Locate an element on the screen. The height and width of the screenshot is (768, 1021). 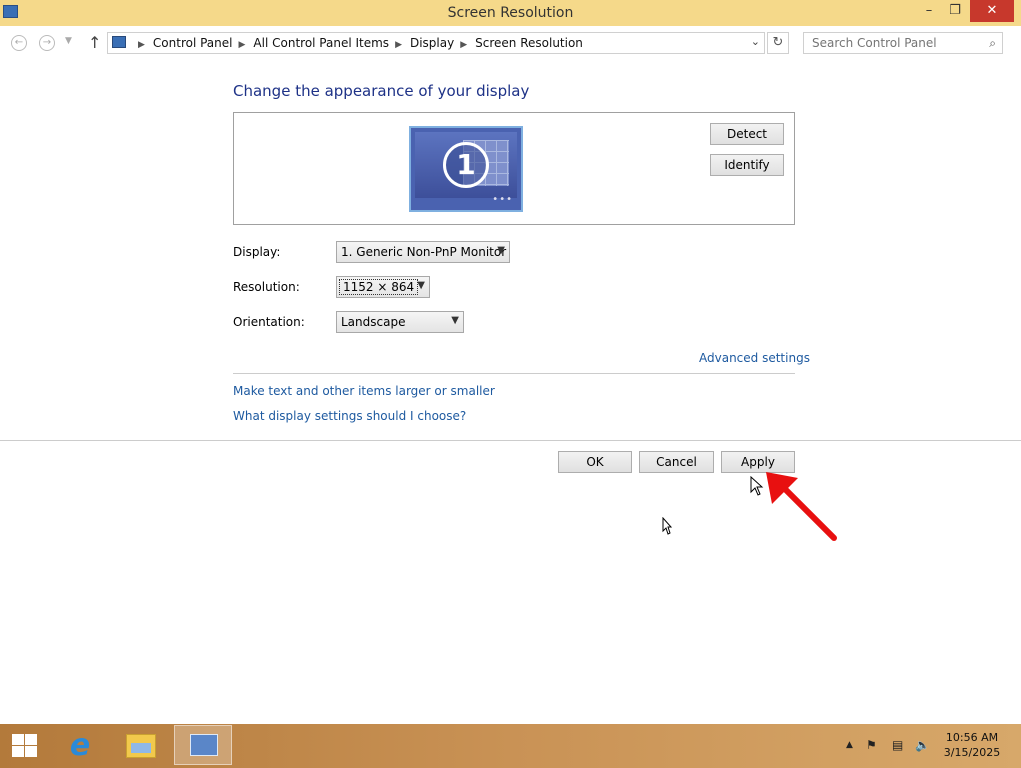
show-hidden-icons-icon: ▲ is located at coordinates (849, 745).